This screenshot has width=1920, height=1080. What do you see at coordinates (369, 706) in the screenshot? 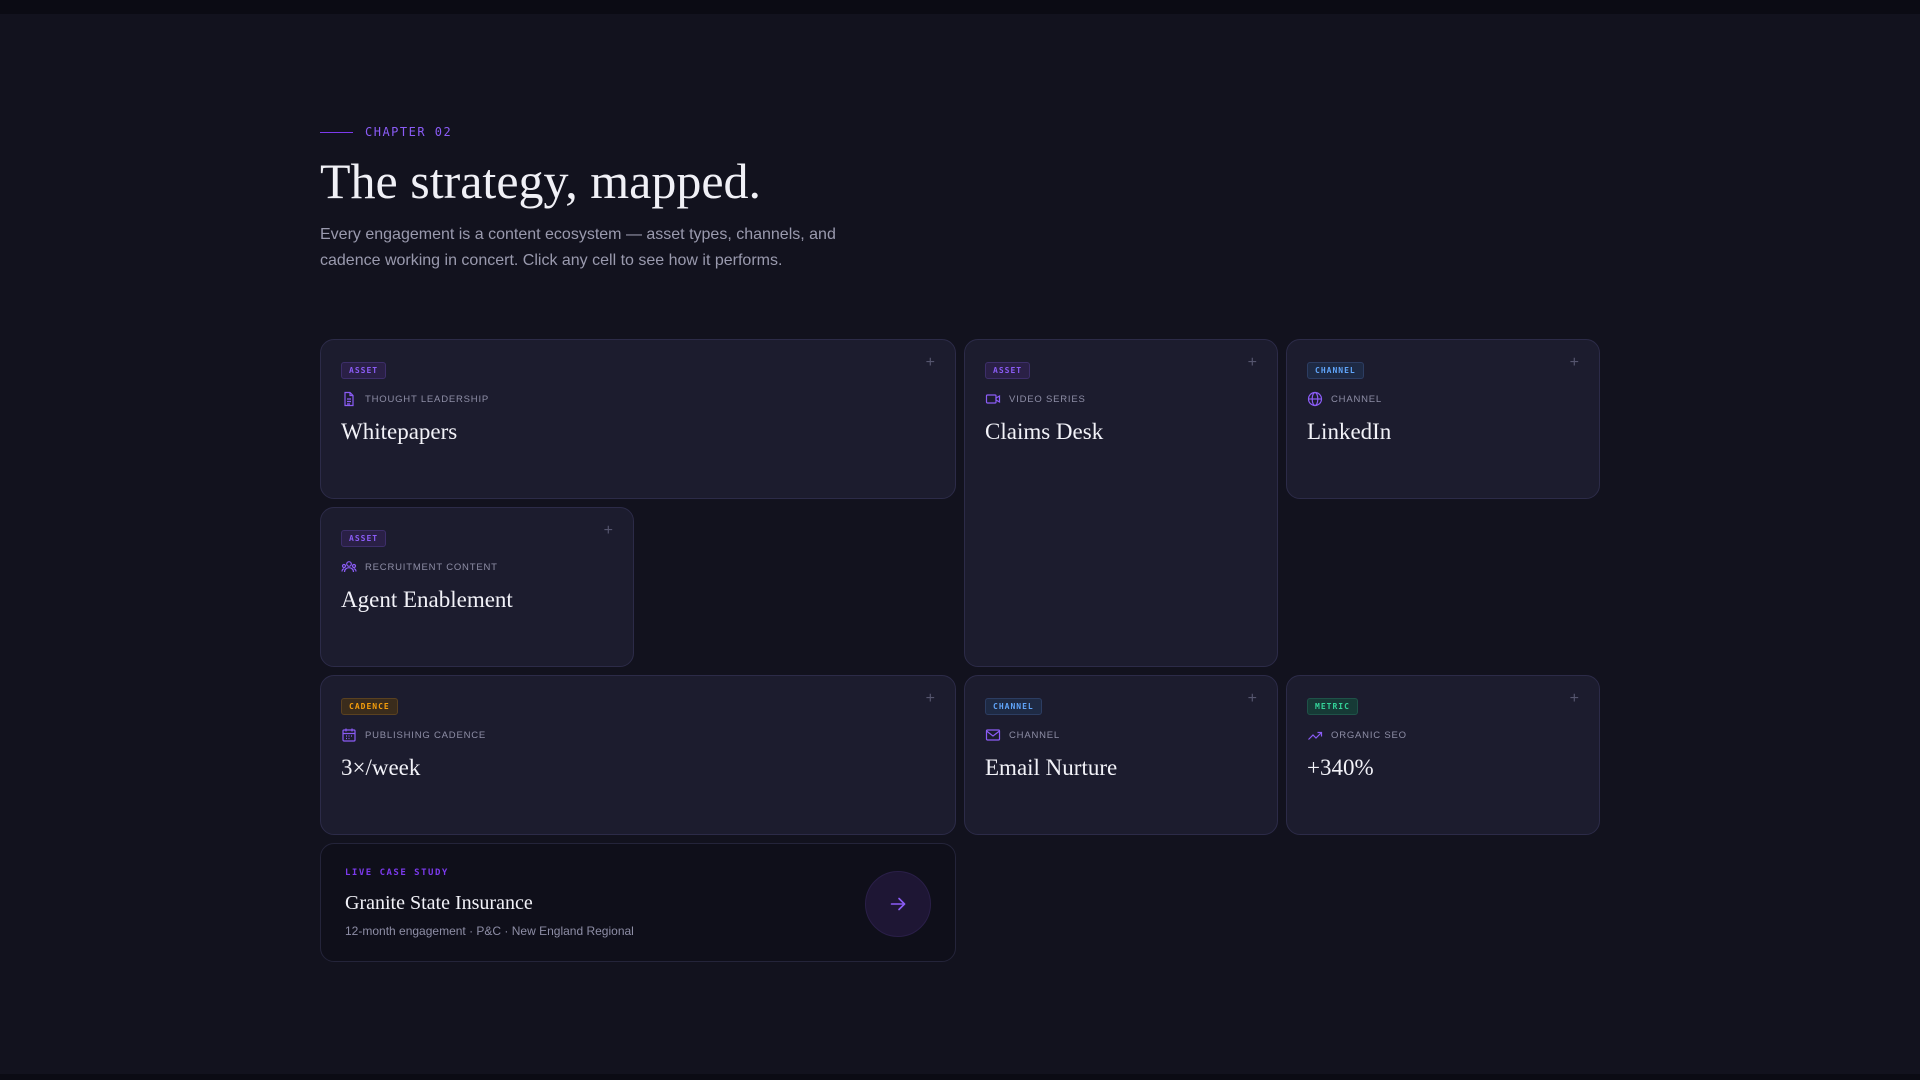
I see `badge-cadence: CADENCE` at bounding box center [369, 706].